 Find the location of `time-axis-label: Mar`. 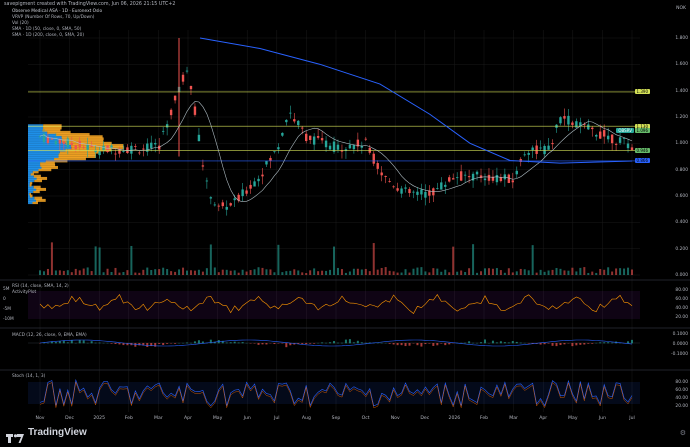

time-axis-label: Mar is located at coordinates (158, 418).